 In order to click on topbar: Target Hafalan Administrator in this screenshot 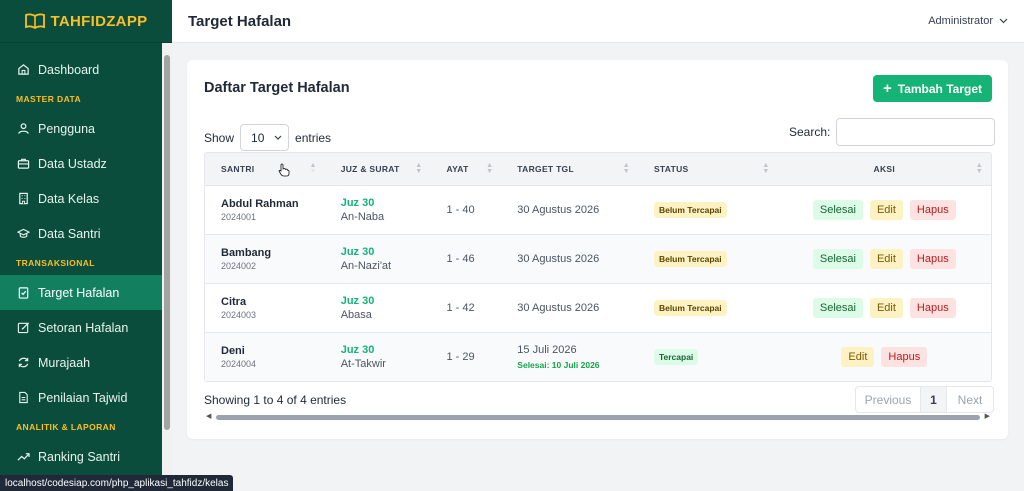, I will do `click(598, 21)`.